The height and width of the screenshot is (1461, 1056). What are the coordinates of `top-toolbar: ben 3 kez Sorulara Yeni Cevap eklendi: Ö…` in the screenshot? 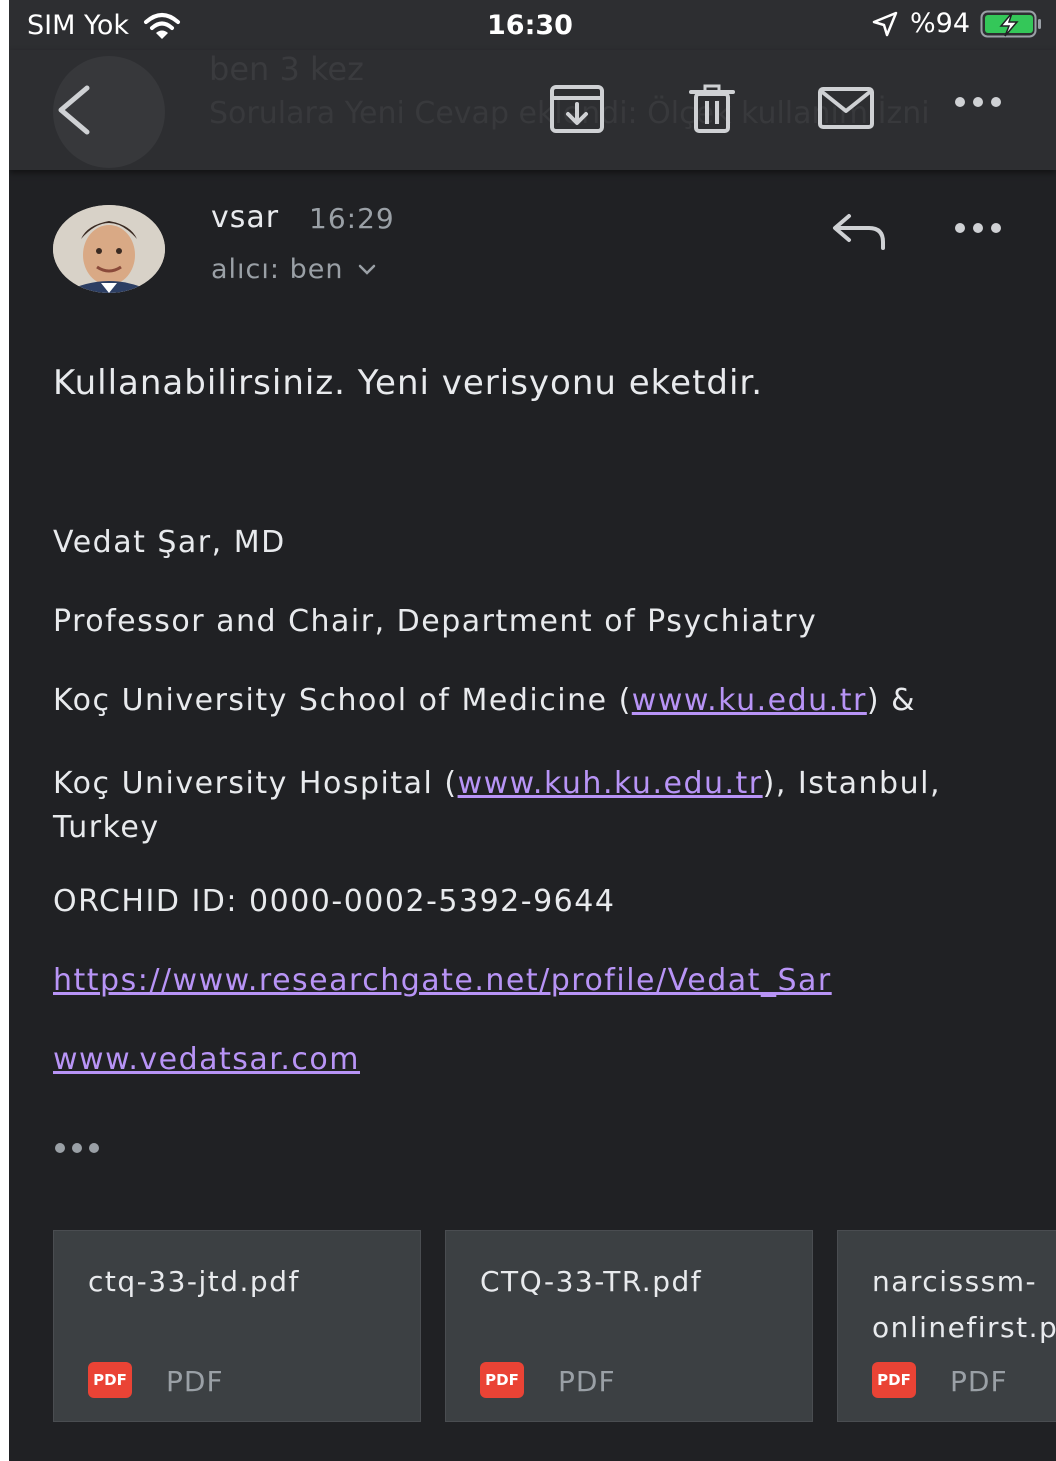 It's located at (532, 110).